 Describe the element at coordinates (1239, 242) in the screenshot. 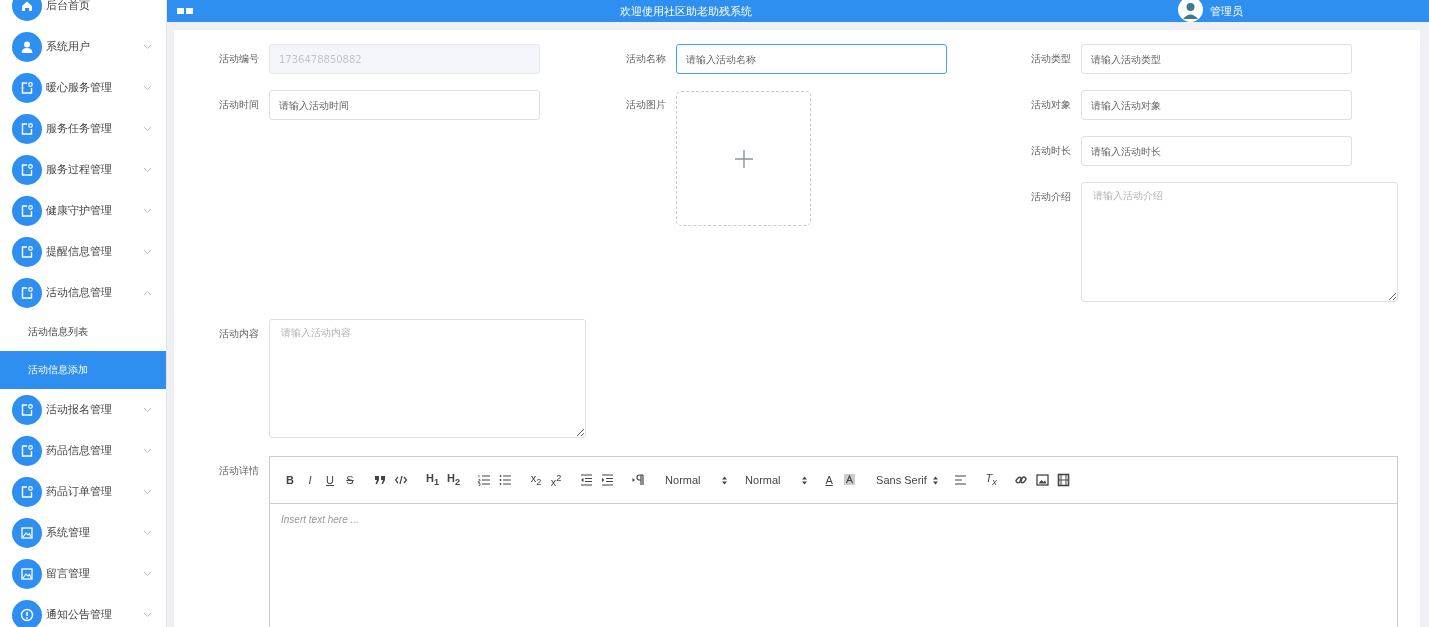

I see `text-area: 请输入活动介绍` at that location.